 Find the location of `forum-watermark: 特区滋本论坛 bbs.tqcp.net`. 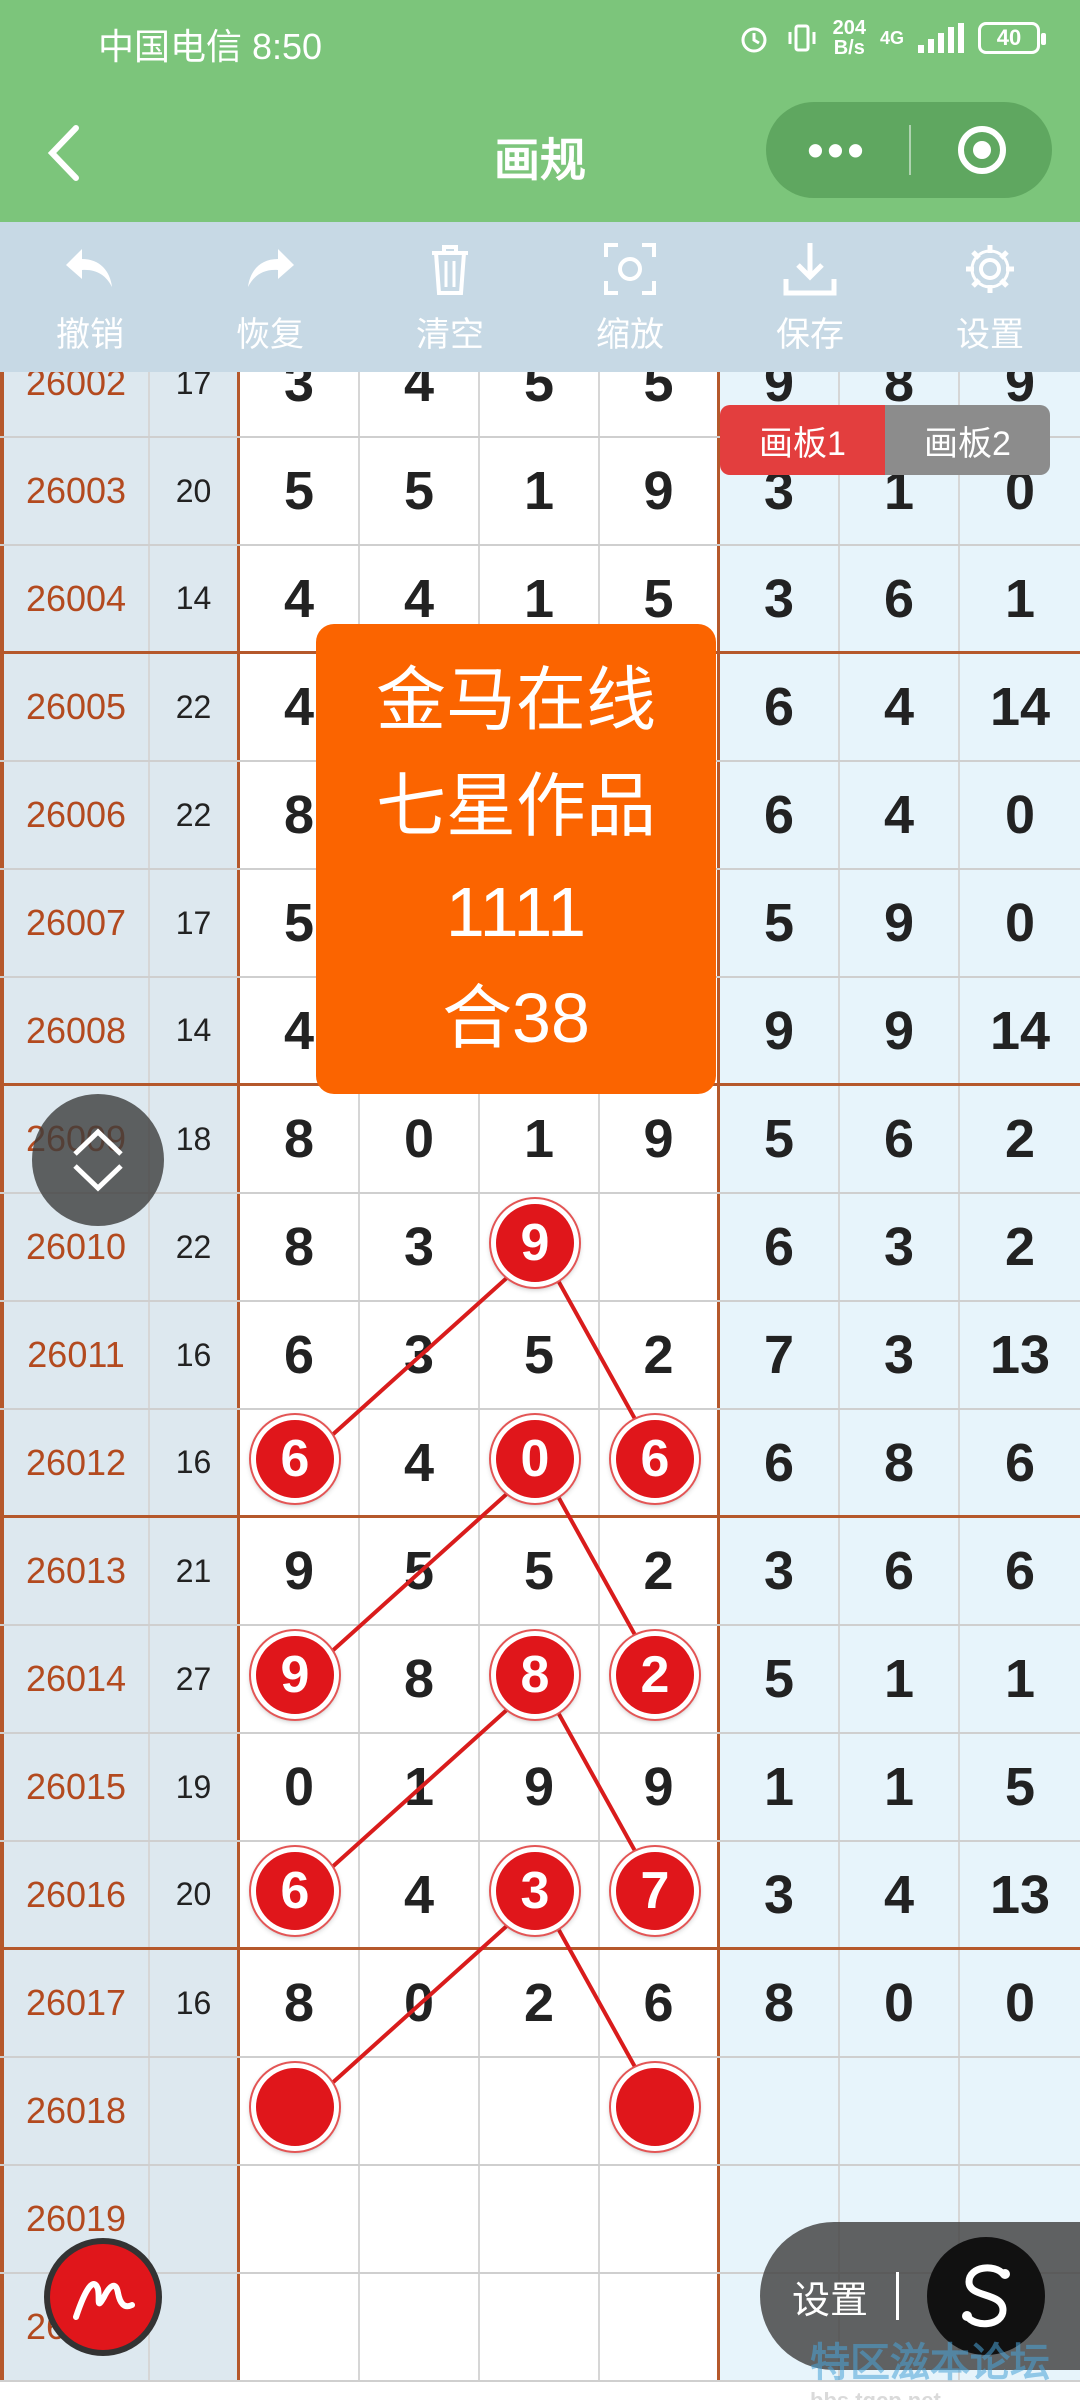

forum-watermark: 特区滋本论坛 bbs.tqcp.net is located at coordinates (930, 2370).